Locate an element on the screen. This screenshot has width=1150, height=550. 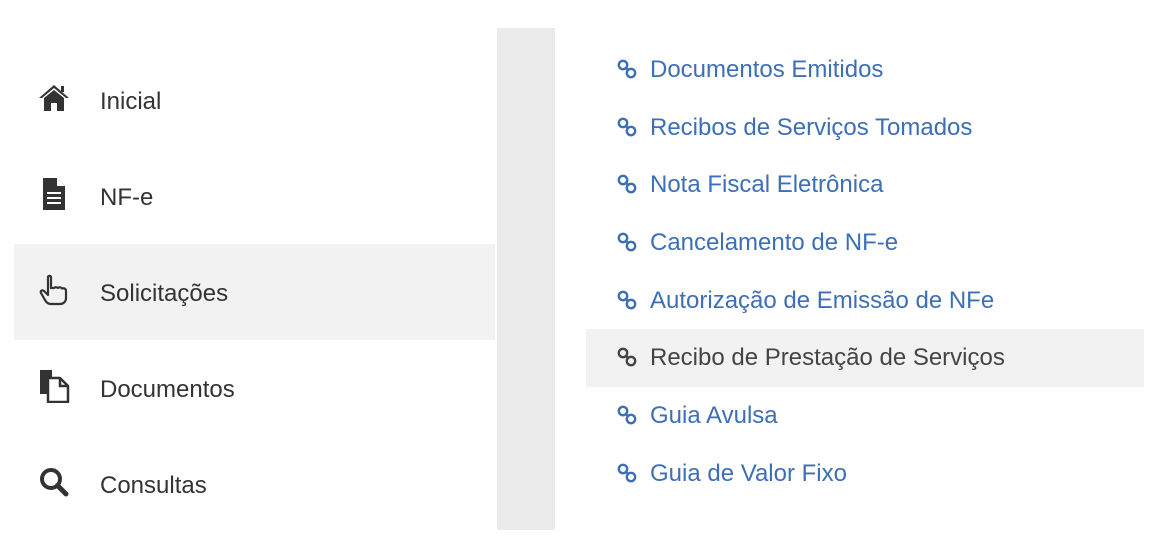
submenu-item-nota-fiscal-eletronica: Nota Fiscal Eletrônica is located at coordinates (865, 185).